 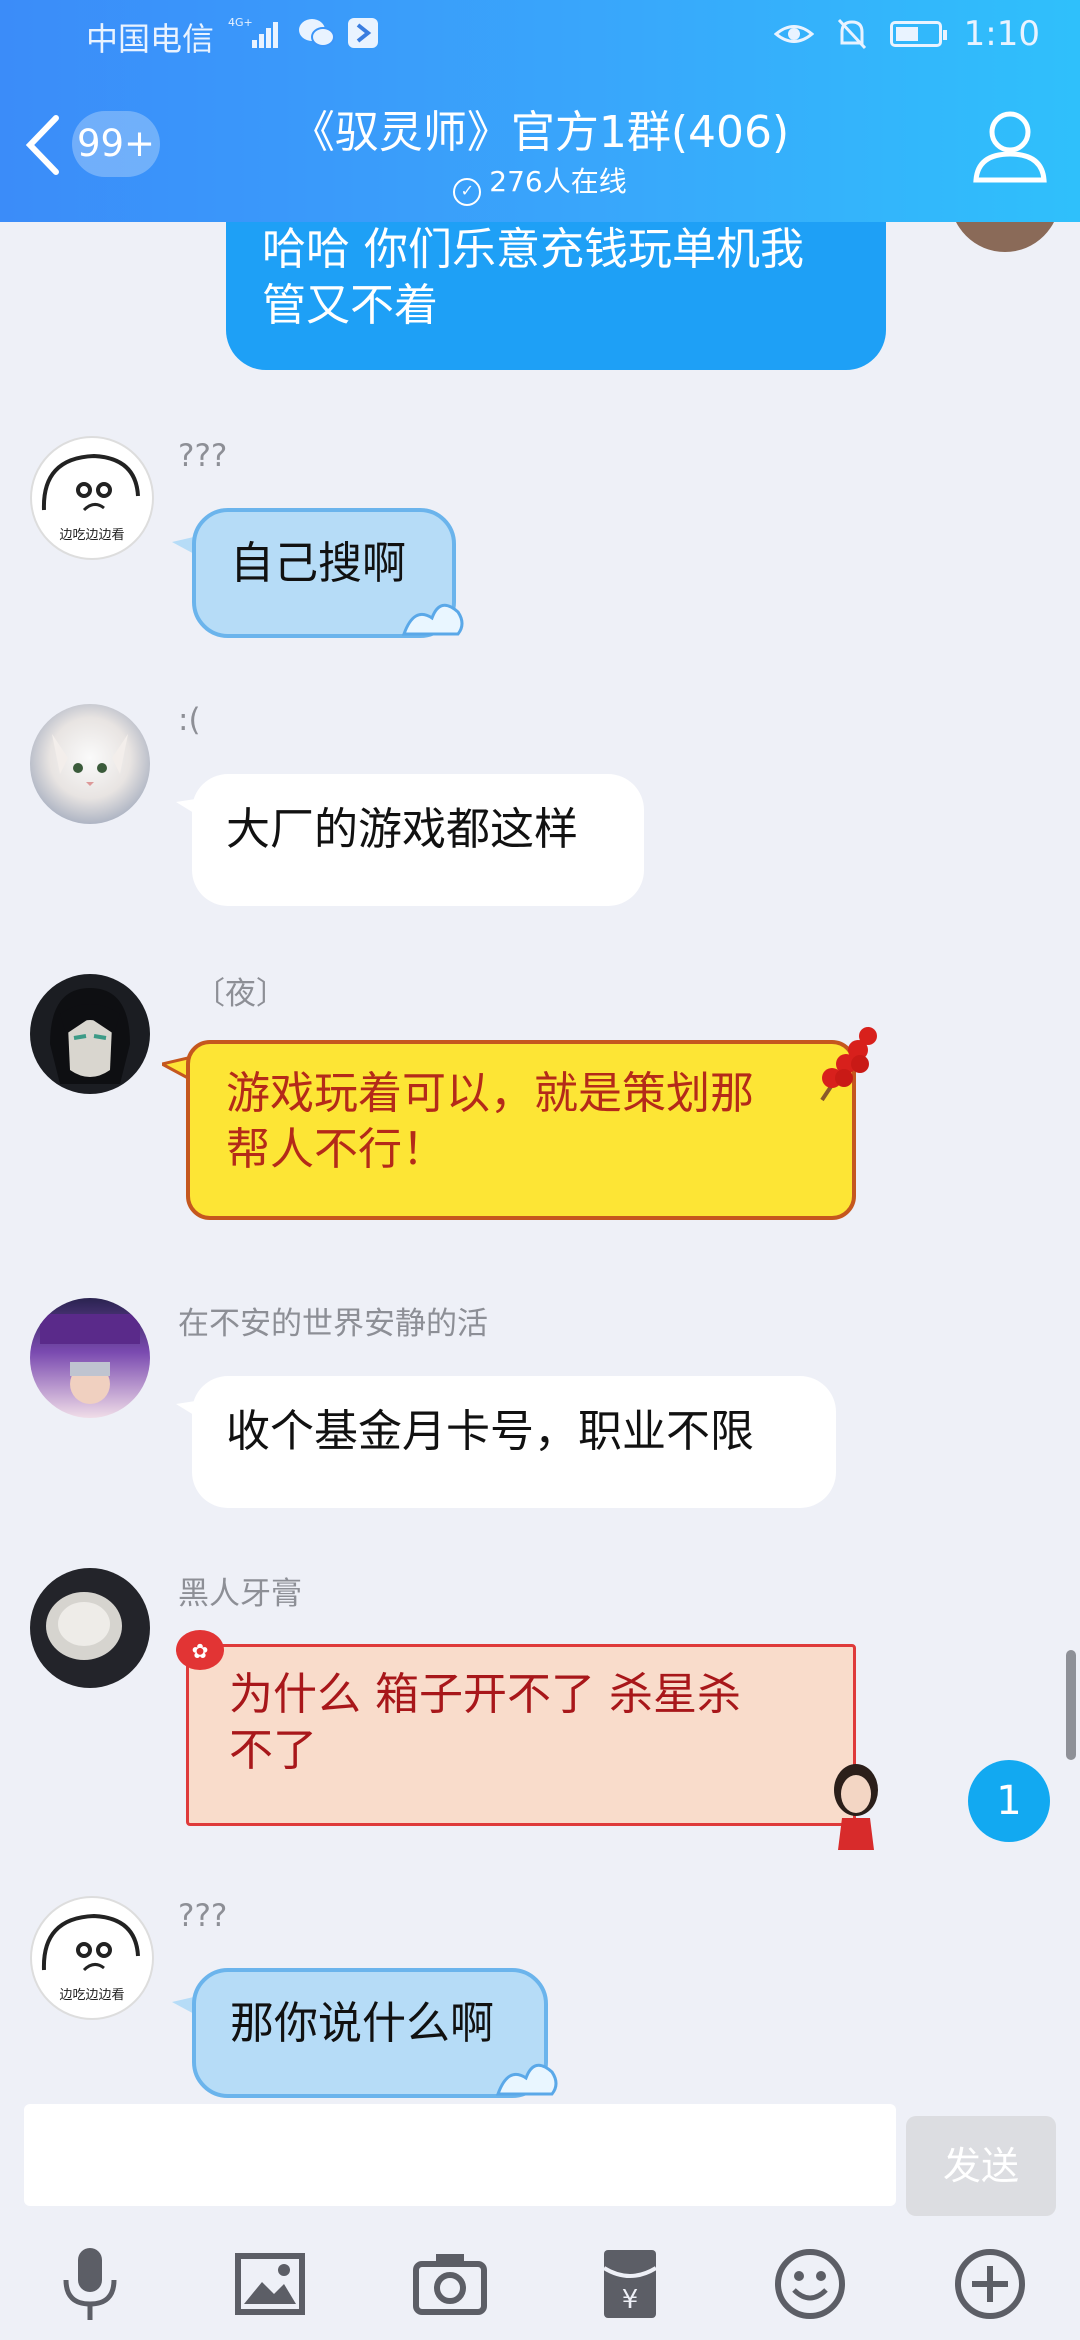 What do you see at coordinates (336, 1149) in the screenshot?
I see `message-line: 帮人不行！` at bounding box center [336, 1149].